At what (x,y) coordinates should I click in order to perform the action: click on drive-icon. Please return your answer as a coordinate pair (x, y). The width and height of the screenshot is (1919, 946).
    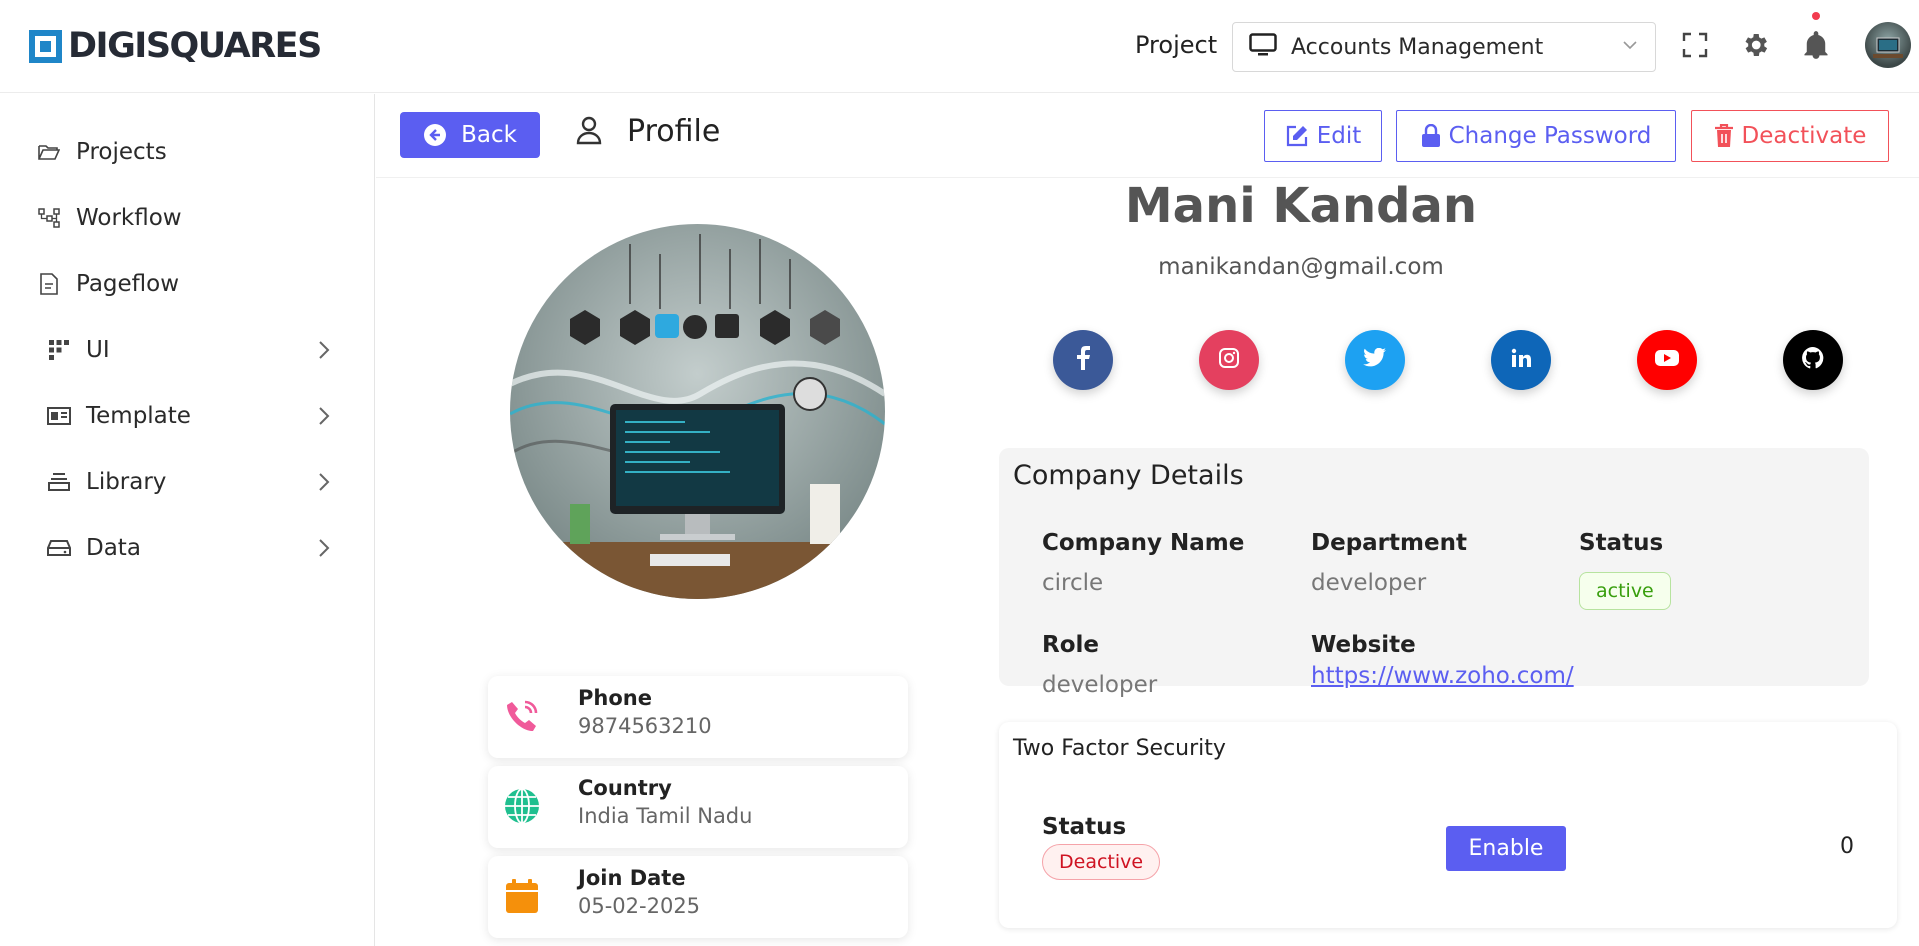
    Looking at the image, I should click on (59, 548).